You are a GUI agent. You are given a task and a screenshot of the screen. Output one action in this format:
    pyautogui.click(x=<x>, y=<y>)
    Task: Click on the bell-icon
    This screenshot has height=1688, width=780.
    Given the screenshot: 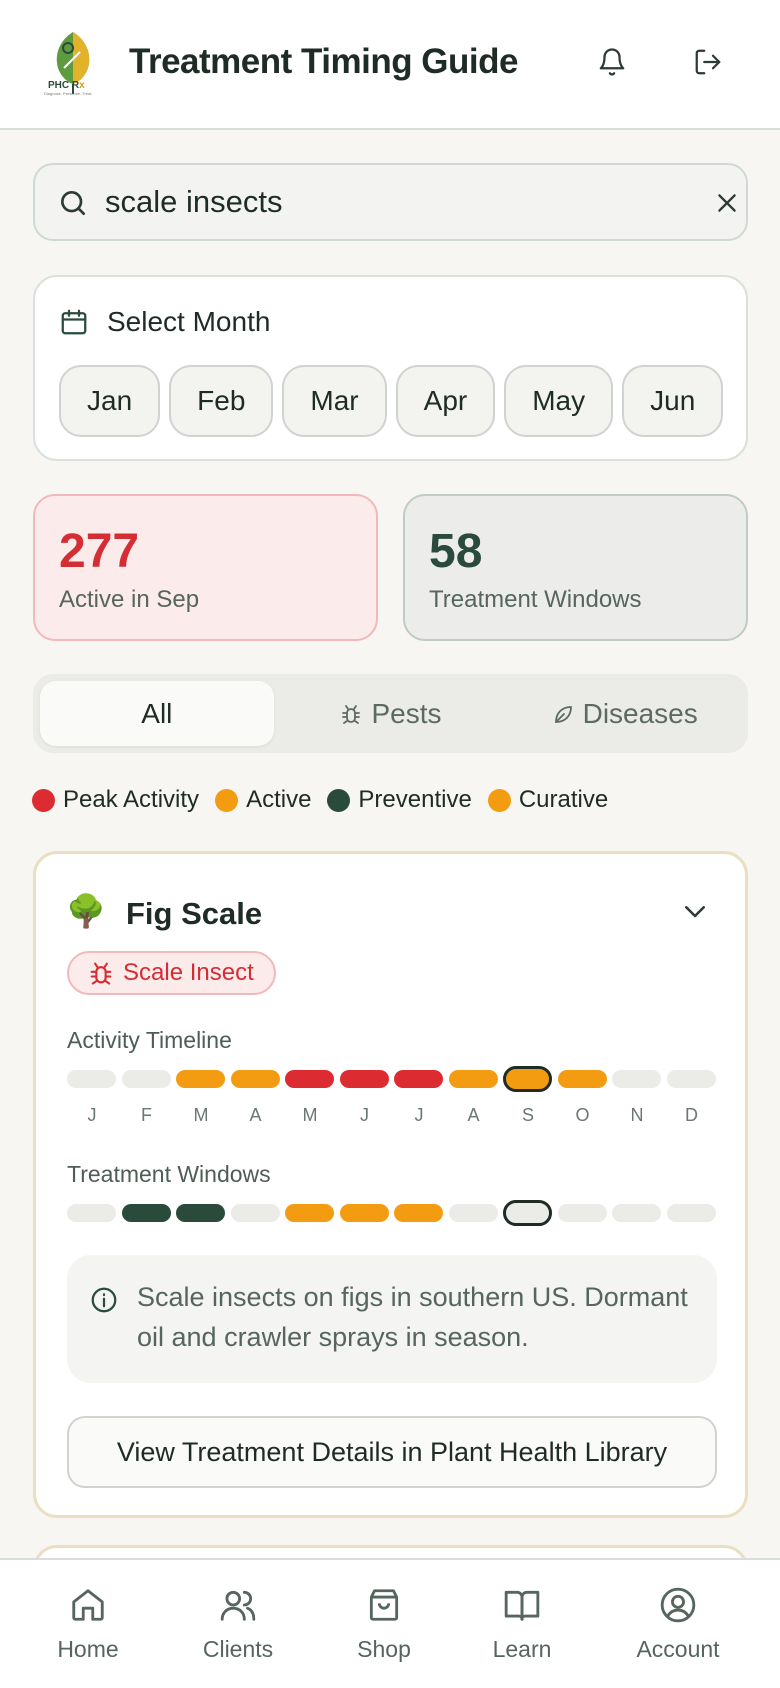 What is the action you would take?
    pyautogui.click(x=612, y=62)
    